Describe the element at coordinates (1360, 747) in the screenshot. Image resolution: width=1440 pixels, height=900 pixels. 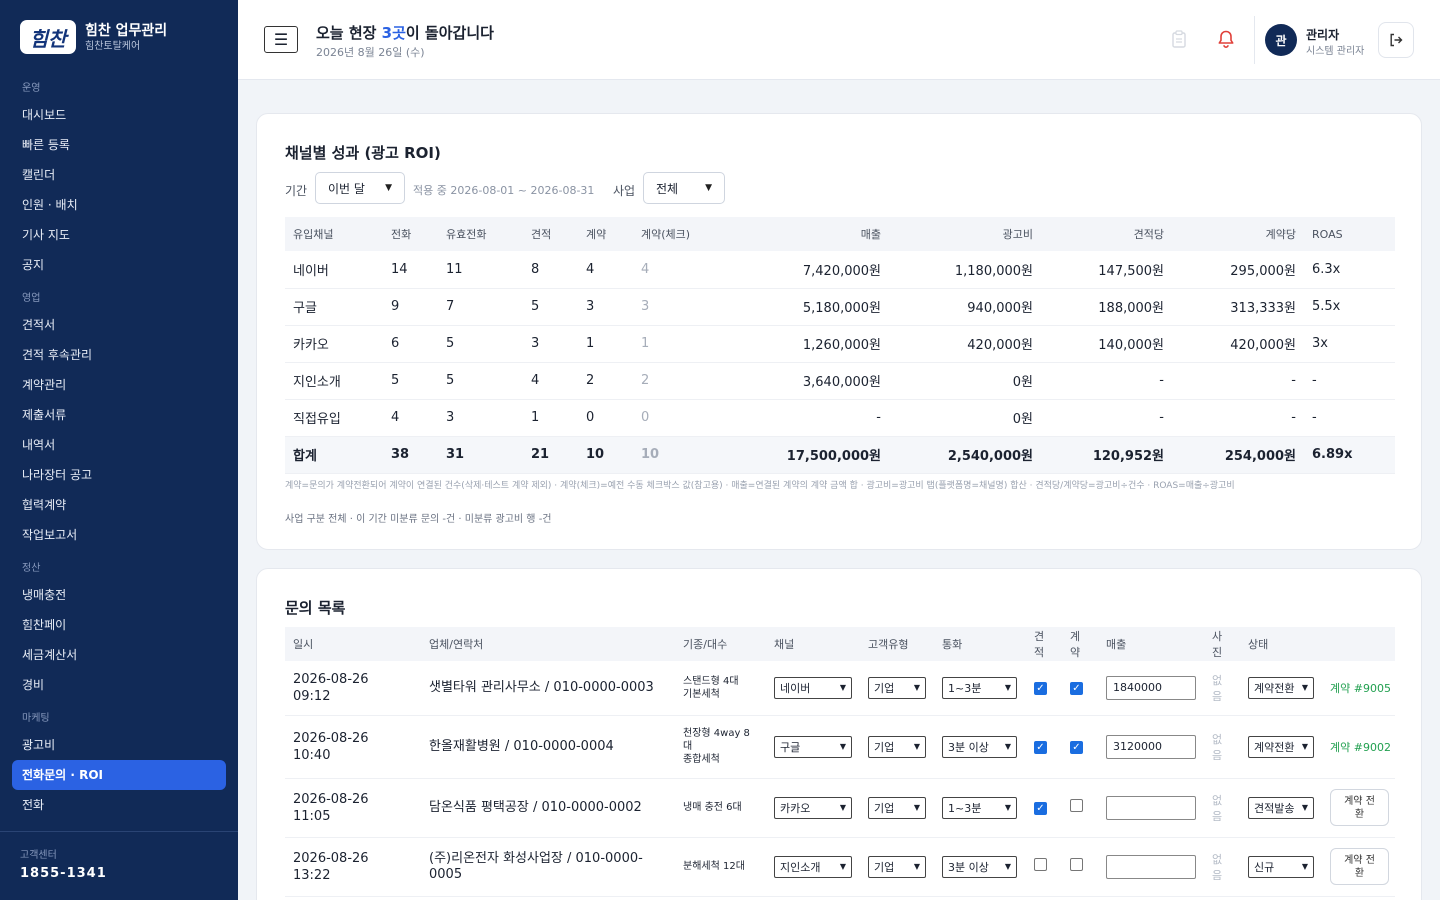
I see `contract-link: 계약 #9002` at that location.